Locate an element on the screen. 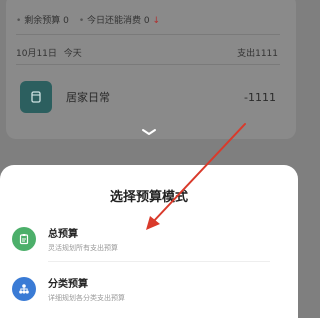  collapse-chevron-icon is located at coordinates (149, 132).